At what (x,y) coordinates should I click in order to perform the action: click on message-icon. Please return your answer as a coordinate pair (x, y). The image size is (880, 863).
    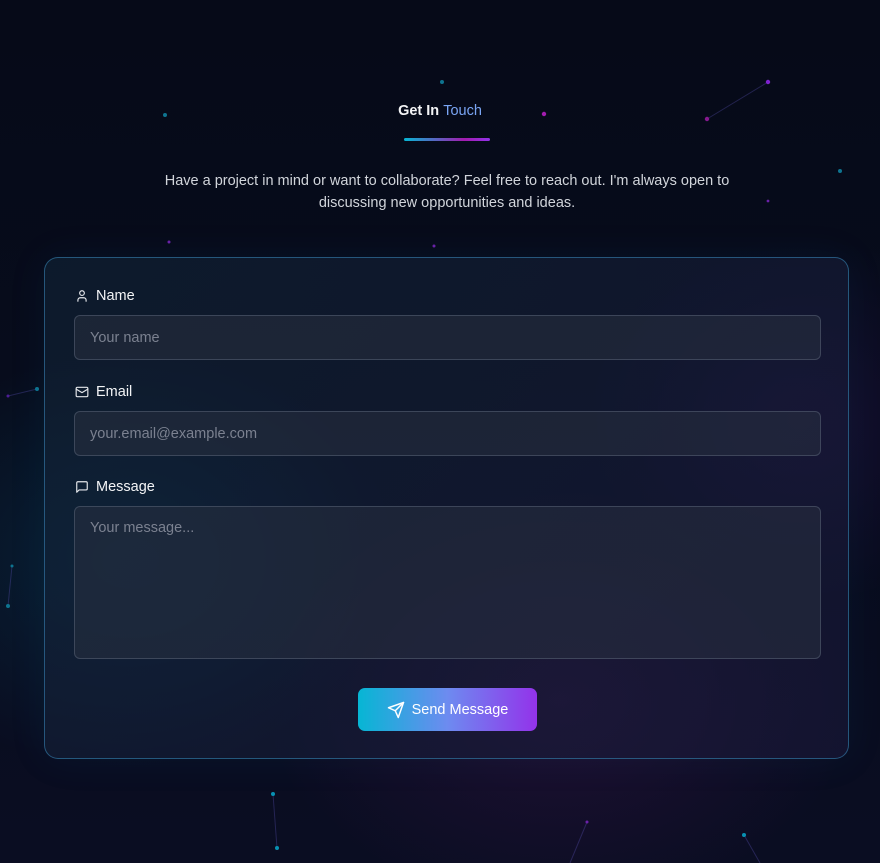
    Looking at the image, I should click on (82, 487).